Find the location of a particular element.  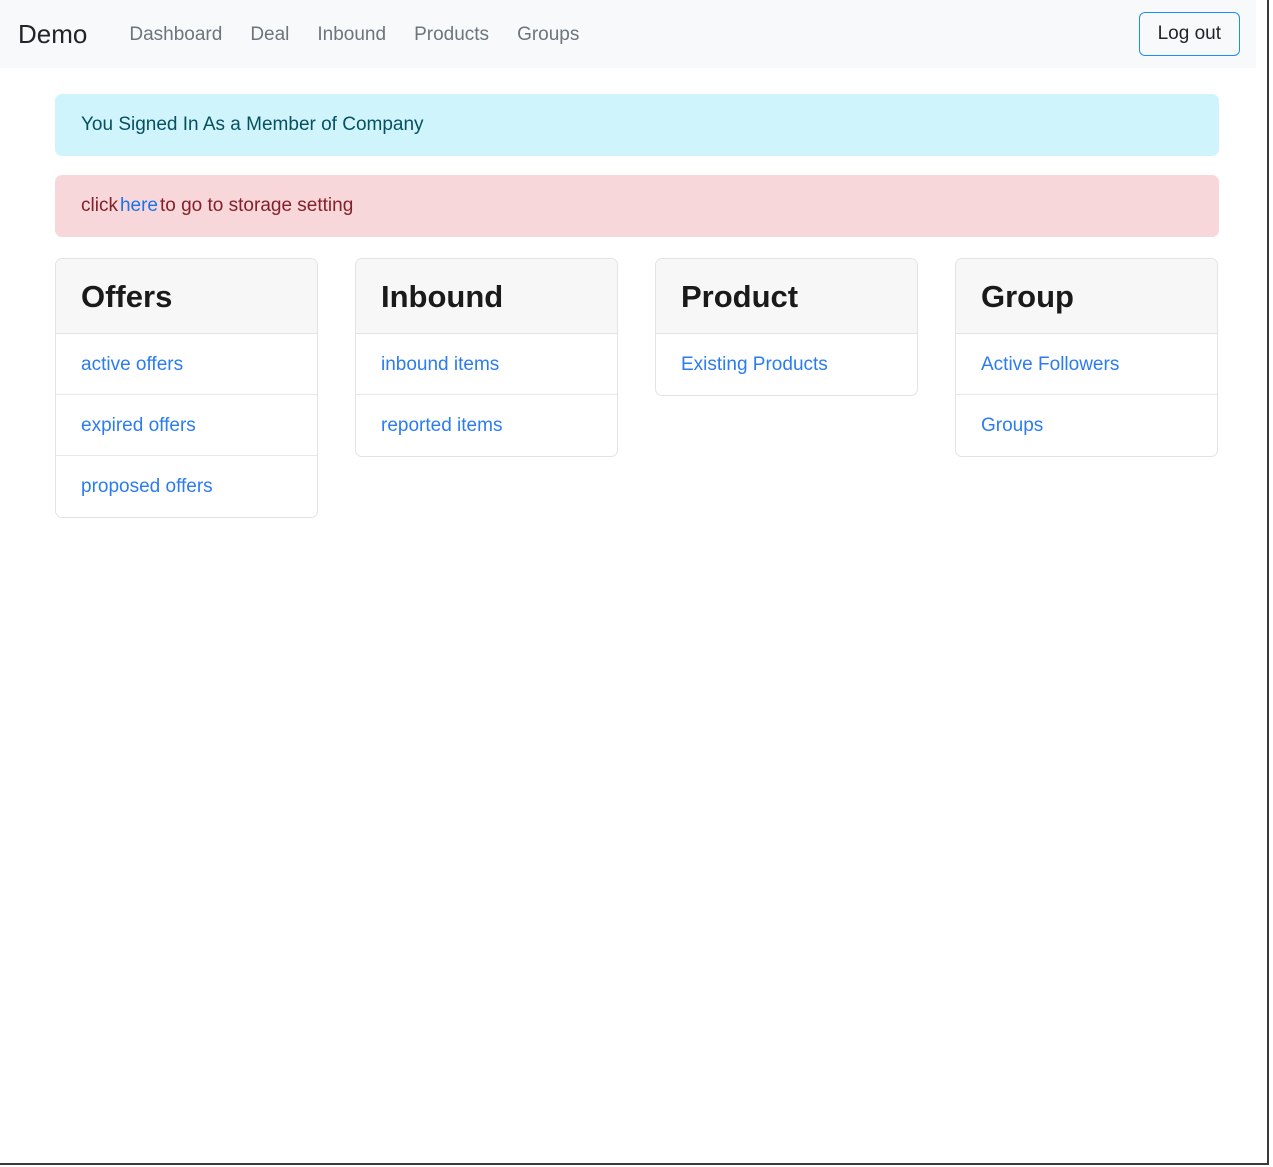

card-inbound-list: inbound items reported items is located at coordinates (486, 395).